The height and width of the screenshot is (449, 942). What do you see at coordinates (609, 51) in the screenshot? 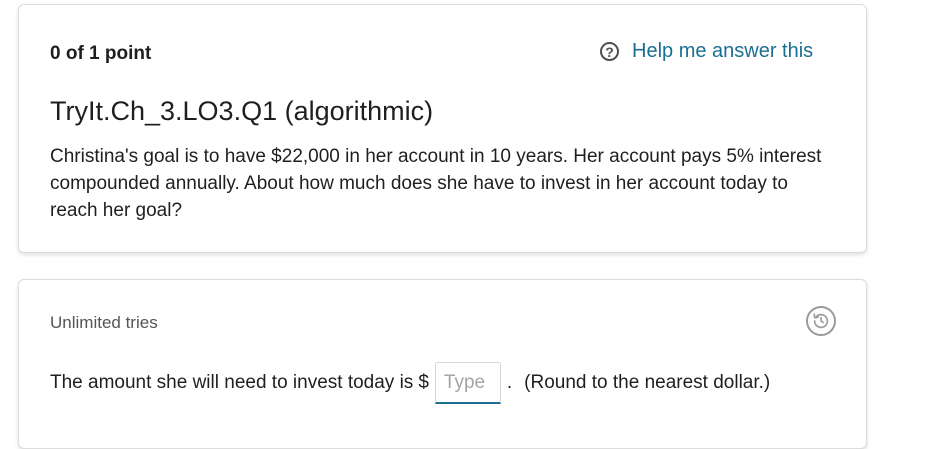
I see `question-circle-icon: ?` at bounding box center [609, 51].